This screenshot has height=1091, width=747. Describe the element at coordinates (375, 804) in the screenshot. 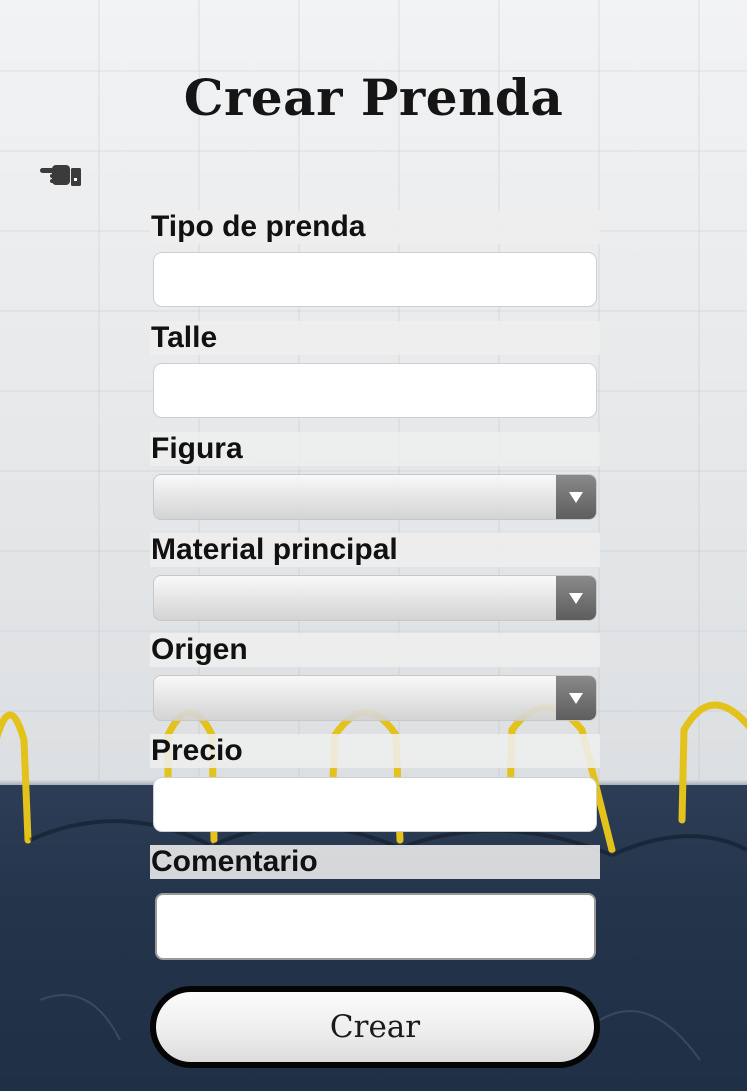

I see `precio-input` at that location.